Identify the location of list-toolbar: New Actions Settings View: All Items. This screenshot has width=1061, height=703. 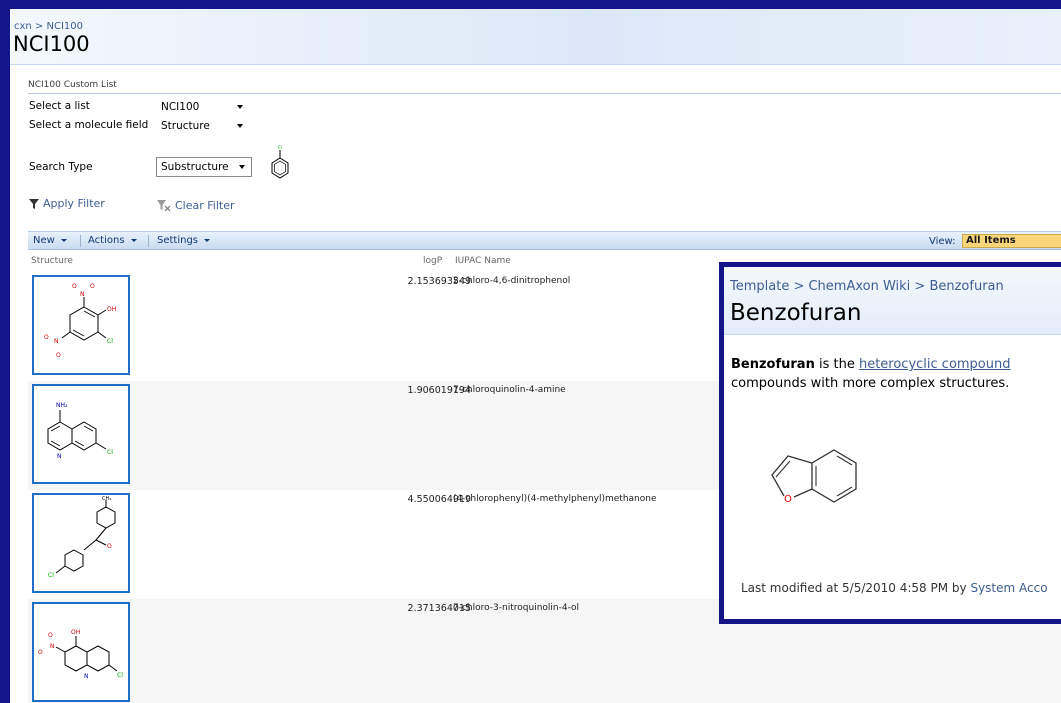
(544, 240).